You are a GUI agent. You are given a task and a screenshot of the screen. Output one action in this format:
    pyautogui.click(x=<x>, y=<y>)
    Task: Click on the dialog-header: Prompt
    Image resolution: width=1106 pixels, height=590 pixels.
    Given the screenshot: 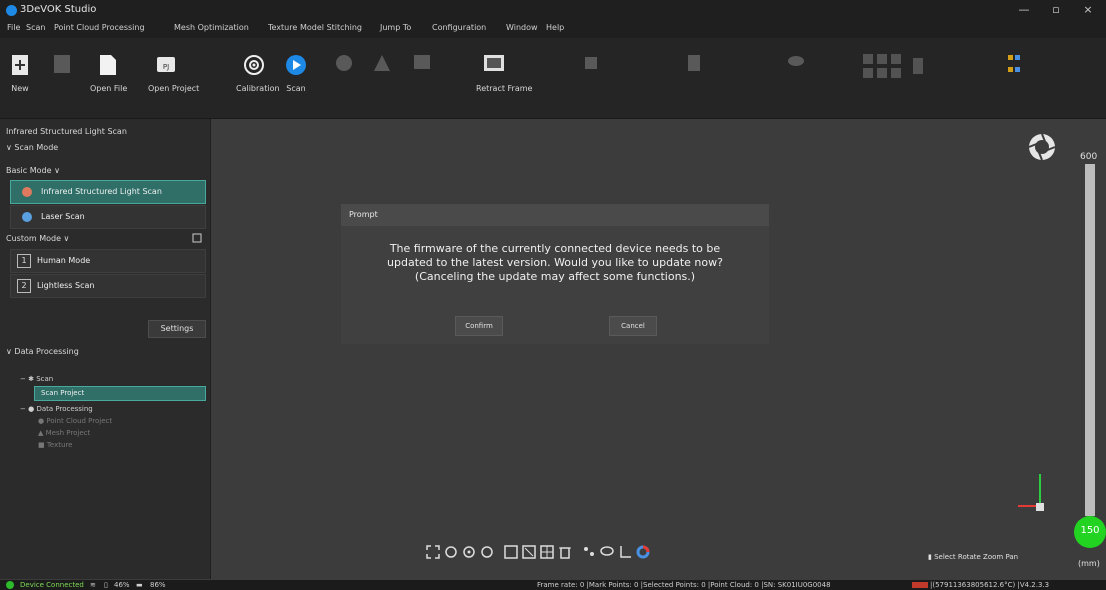 What is the action you would take?
    pyautogui.click(x=555, y=215)
    